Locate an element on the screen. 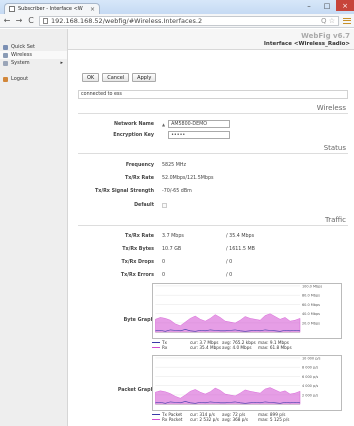 This screenshot has height=426, width=354. legend-avg: avg: 4.0 Mbps is located at coordinates (237, 347).